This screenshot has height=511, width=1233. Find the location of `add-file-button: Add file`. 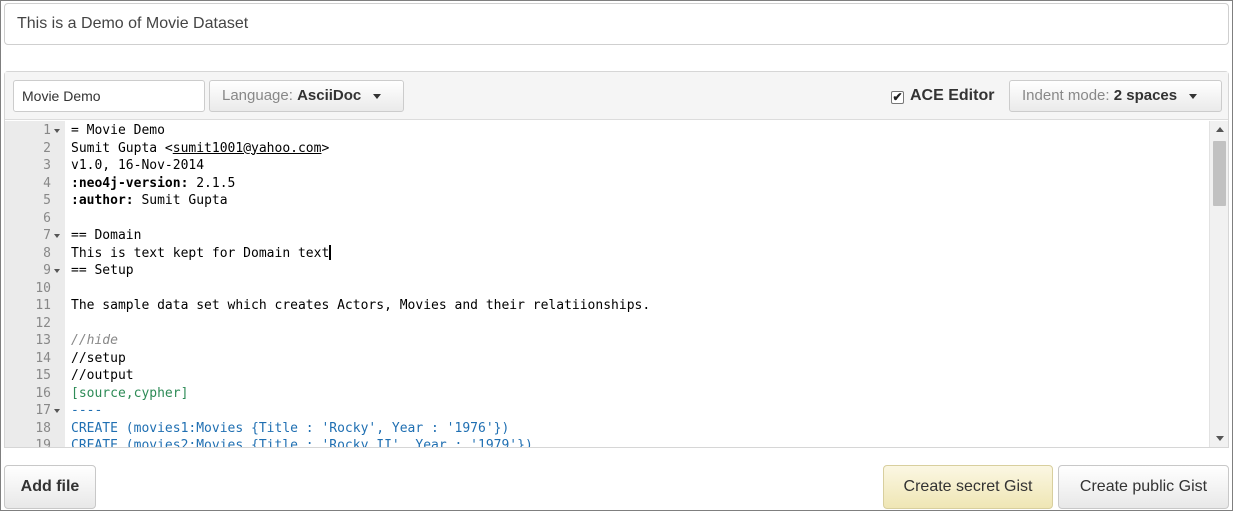

add-file-button: Add file is located at coordinates (50, 487).